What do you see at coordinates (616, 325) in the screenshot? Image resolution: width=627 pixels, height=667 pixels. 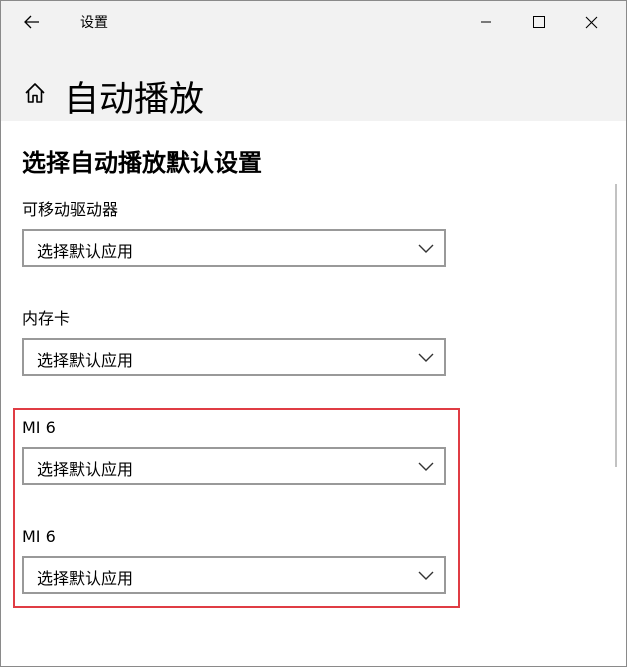 I see `scrollbar` at bounding box center [616, 325].